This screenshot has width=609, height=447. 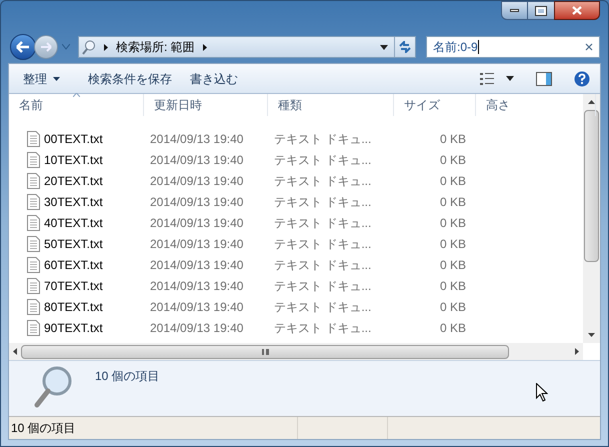 I want to click on minimize-button, so click(x=514, y=10).